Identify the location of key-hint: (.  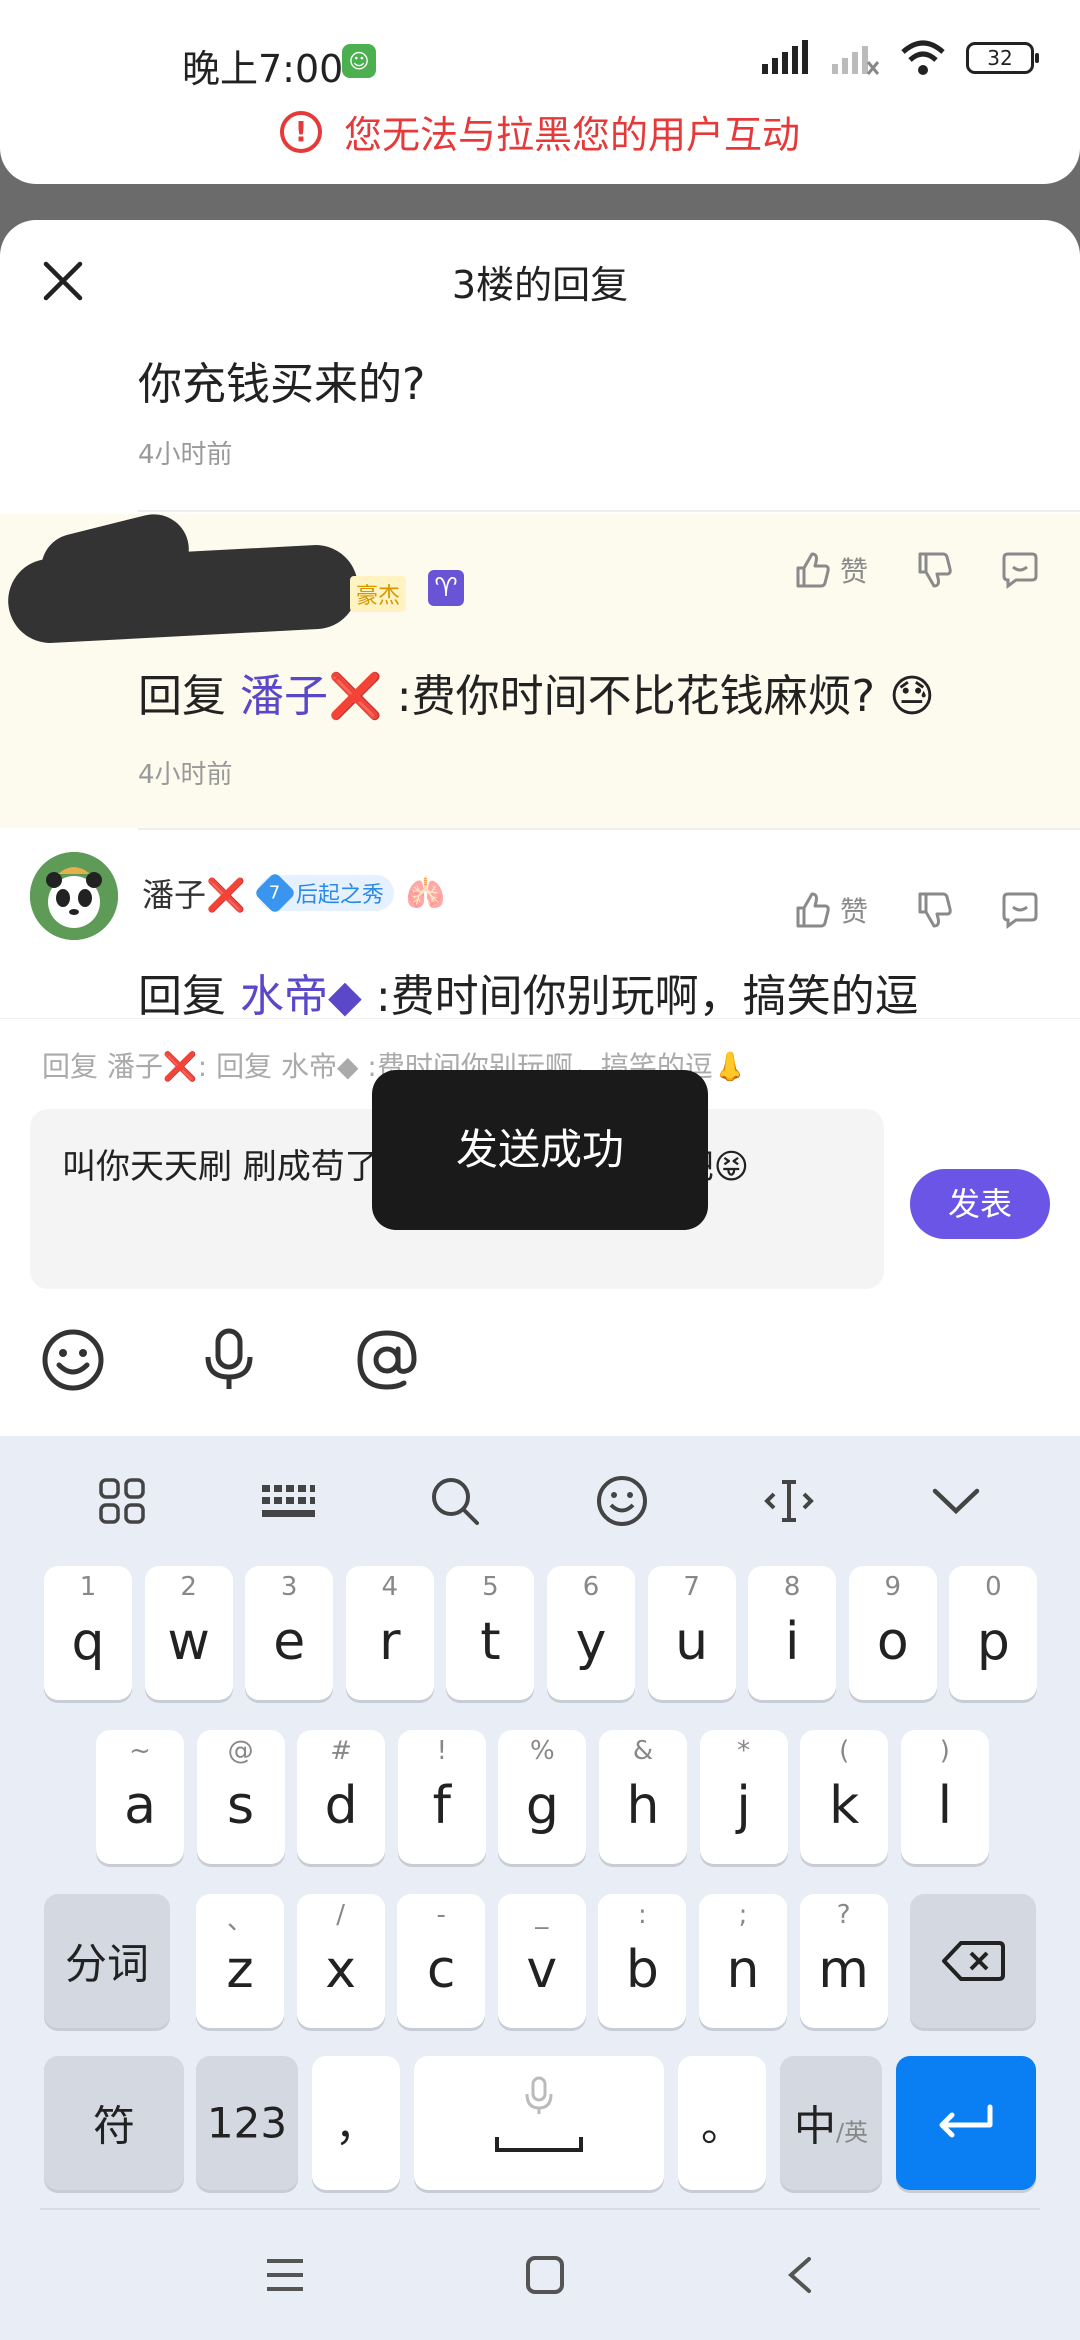
(844, 1751).